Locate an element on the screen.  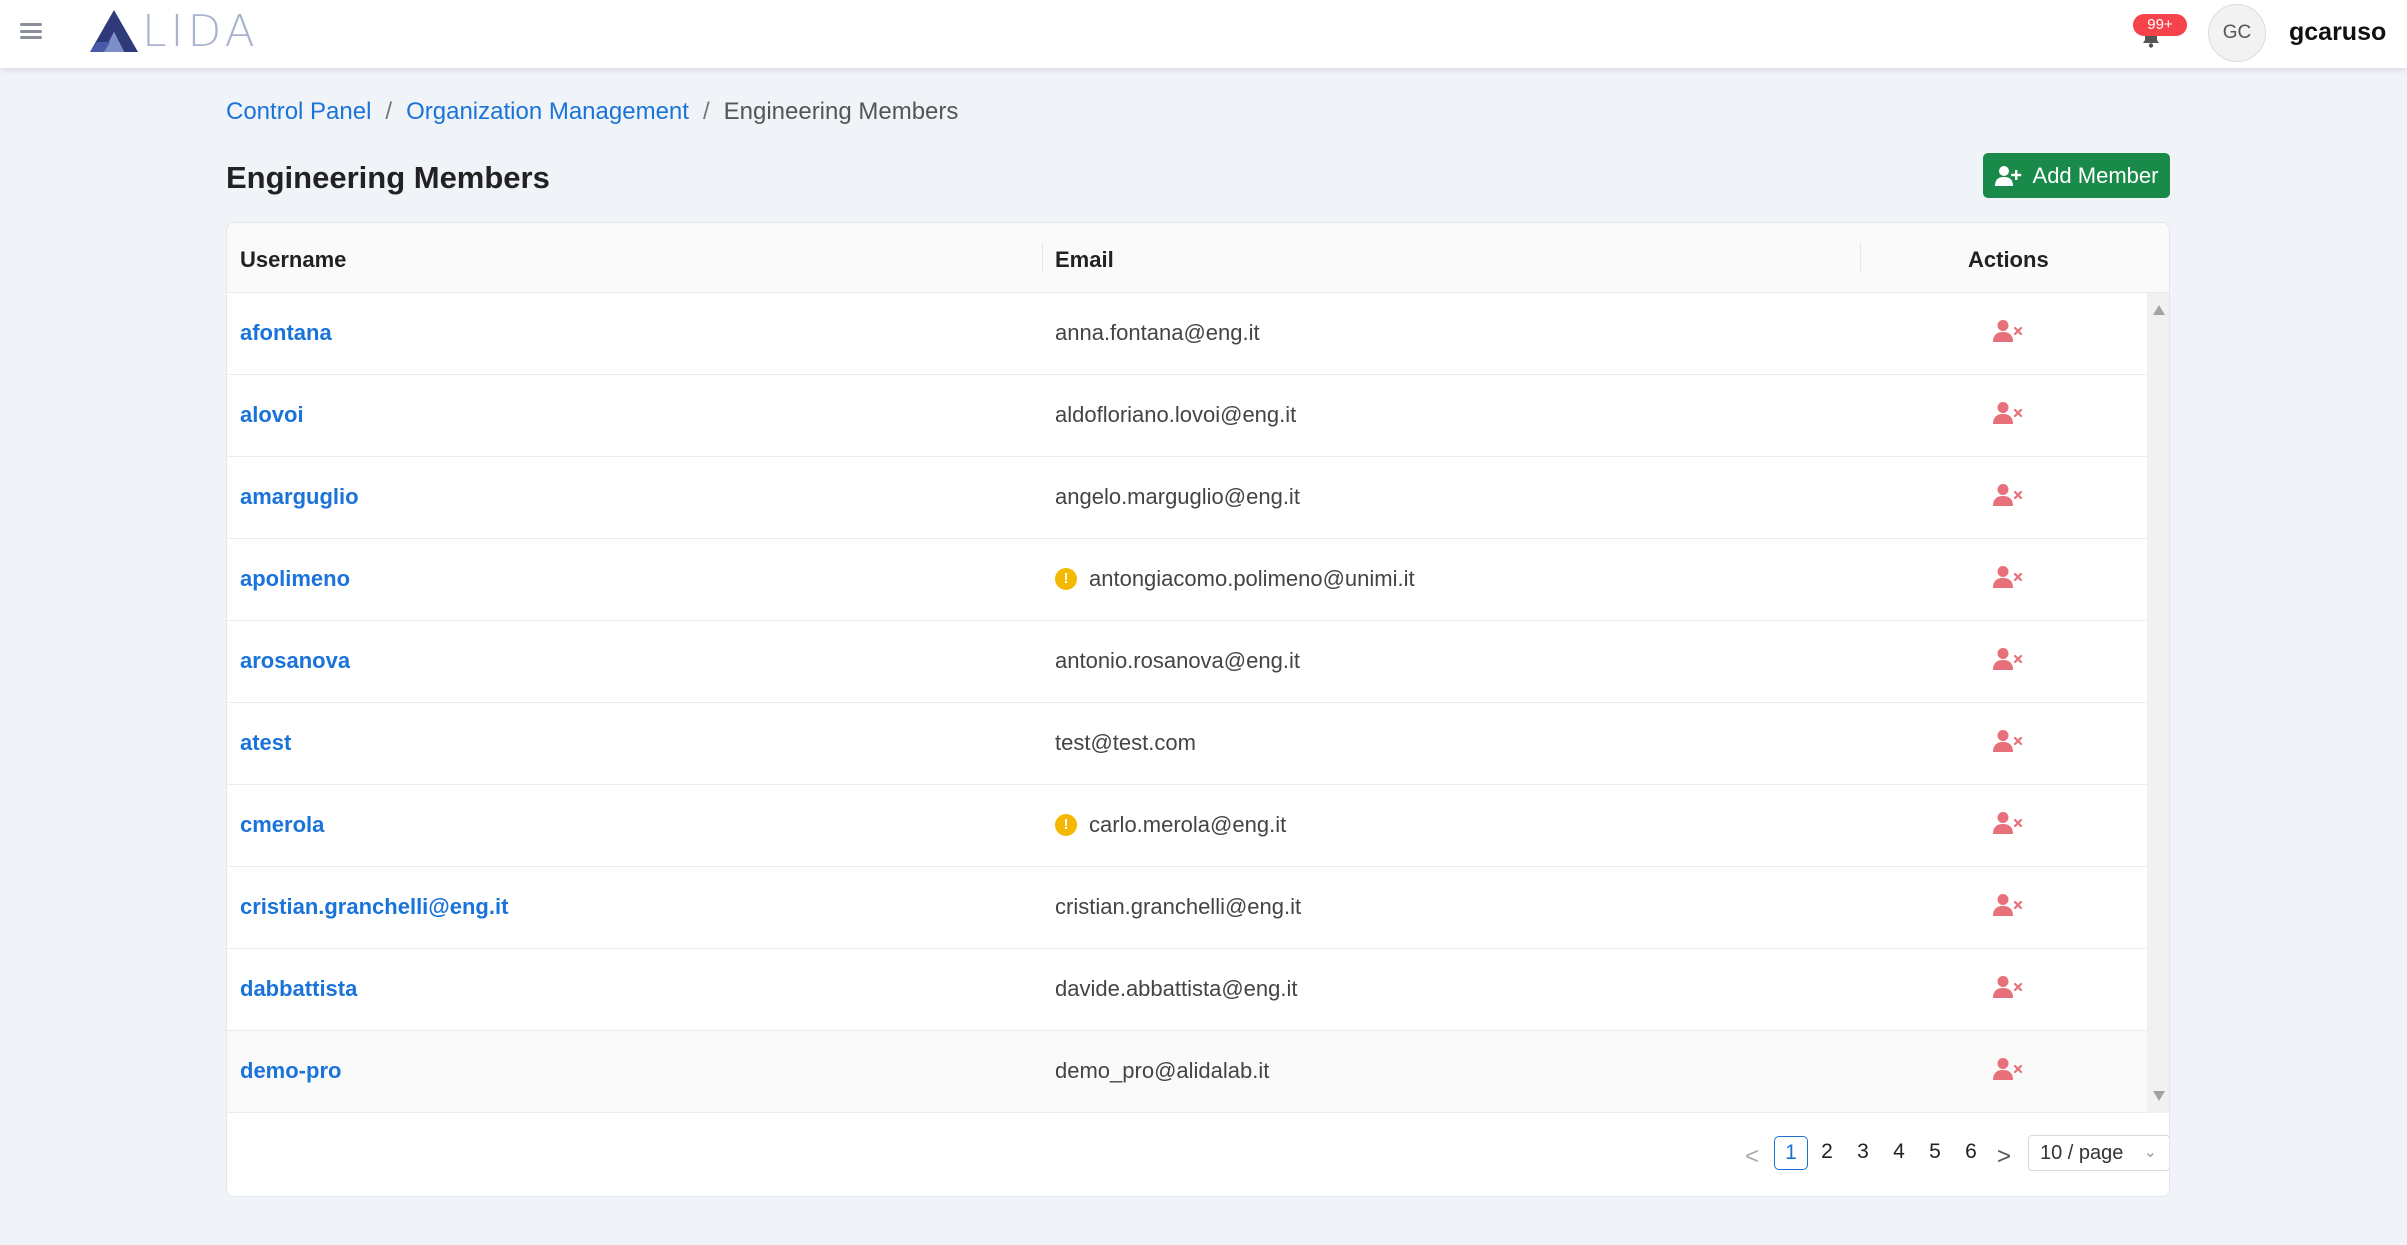
table-row: amarguglio angelo.marguglio@eng.it is located at coordinates (1187, 498).